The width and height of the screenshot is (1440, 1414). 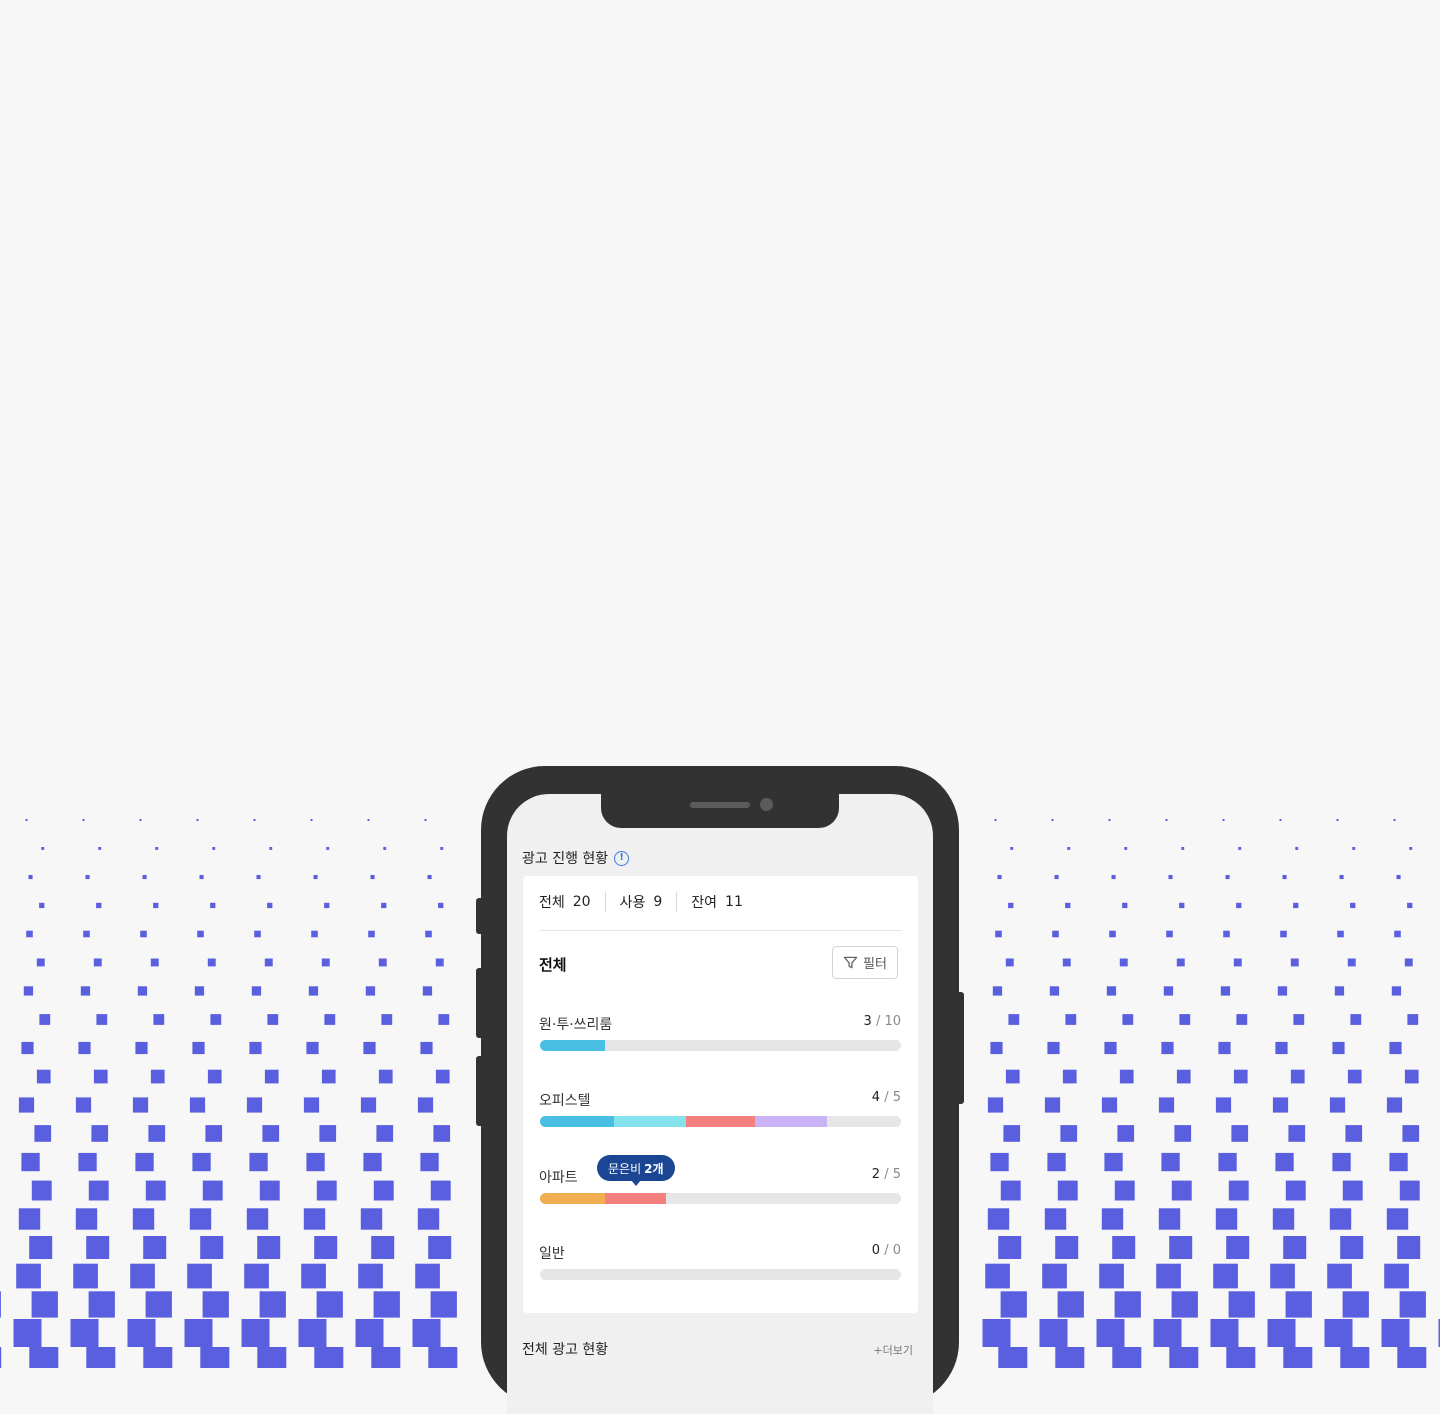 I want to click on info-icon: !, so click(x=621, y=858).